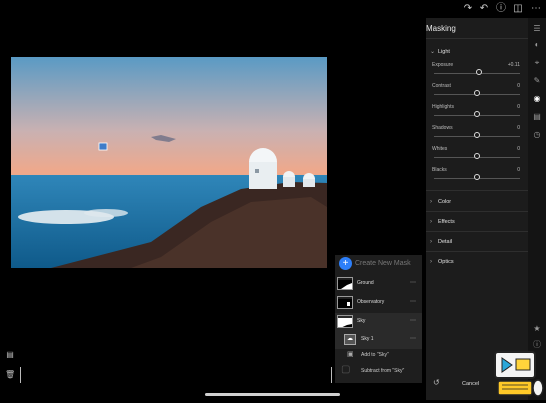  Describe the element at coordinates (350, 354) in the screenshot. I see `add-mask-icon: ▣` at that location.